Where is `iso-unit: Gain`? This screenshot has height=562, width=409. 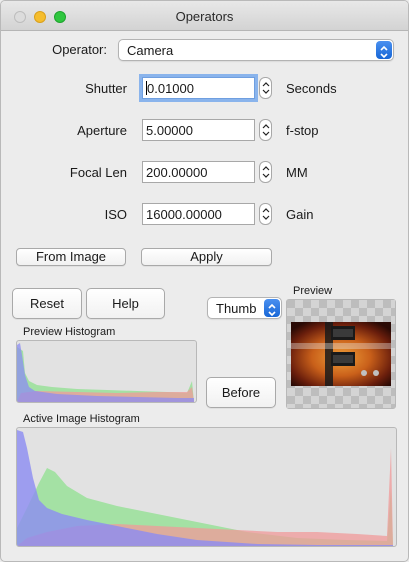 iso-unit: Gain is located at coordinates (300, 214).